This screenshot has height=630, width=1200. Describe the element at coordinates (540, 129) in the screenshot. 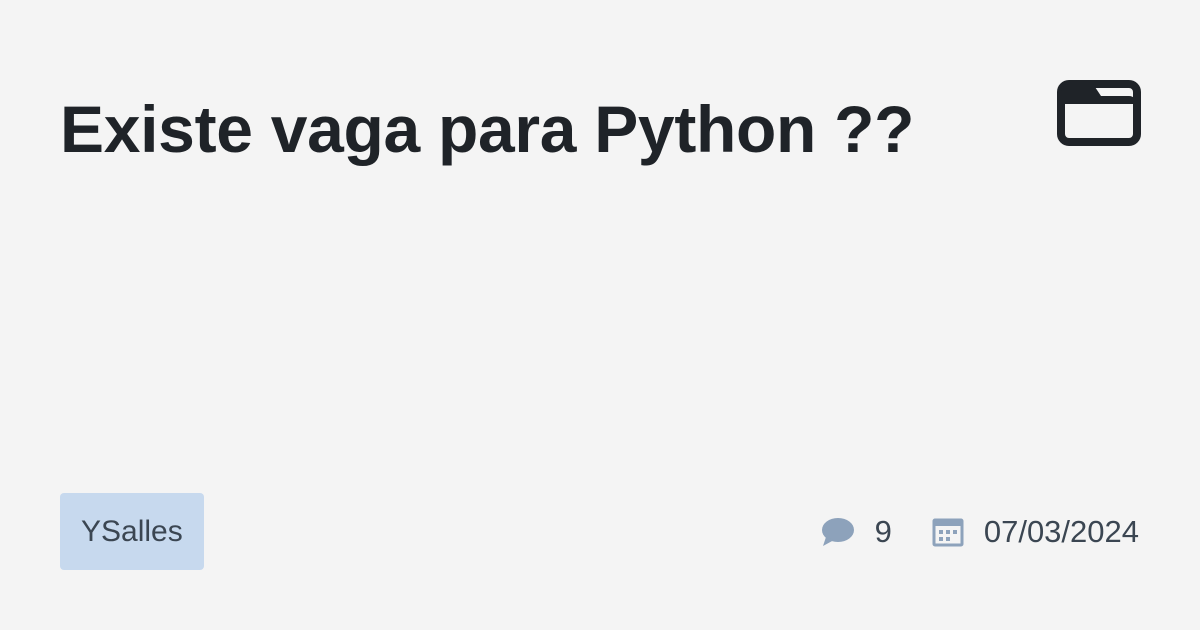

I see `post-title: Existe vaga para Python ??` at that location.